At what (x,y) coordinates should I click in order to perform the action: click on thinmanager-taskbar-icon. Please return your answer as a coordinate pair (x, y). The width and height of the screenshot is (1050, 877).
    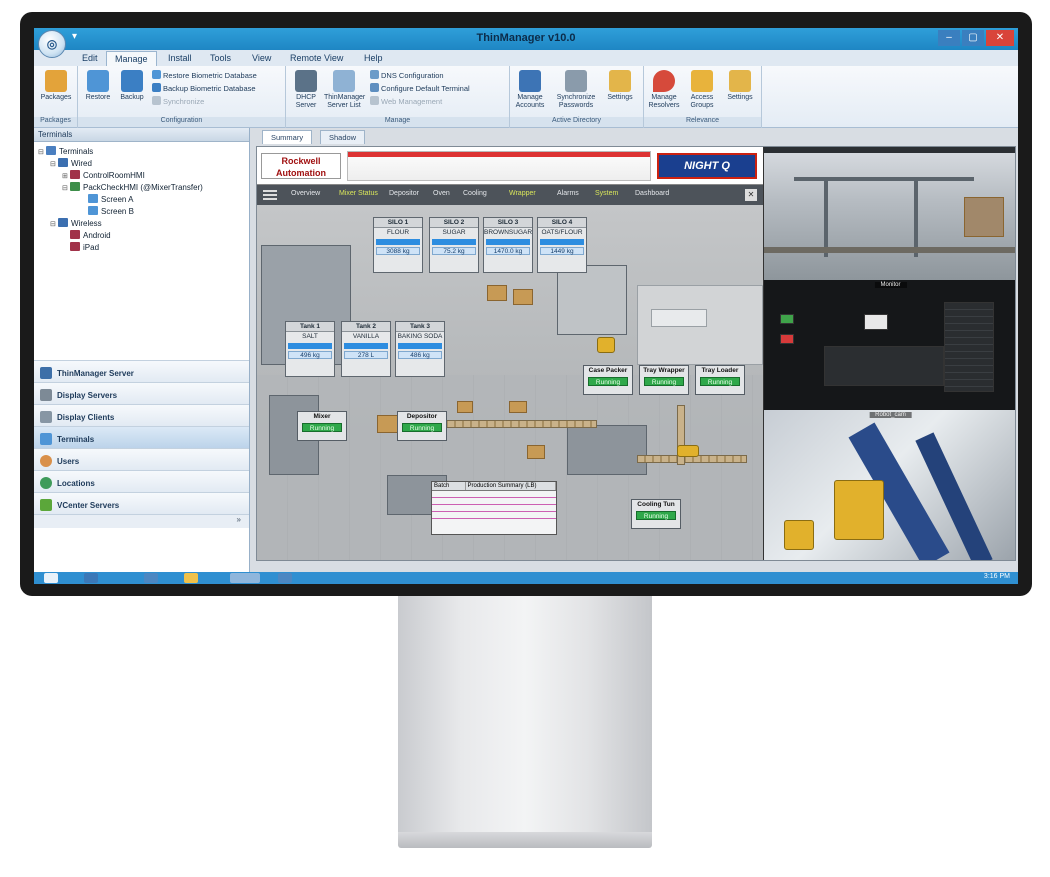
    Looking at the image, I should click on (245, 578).